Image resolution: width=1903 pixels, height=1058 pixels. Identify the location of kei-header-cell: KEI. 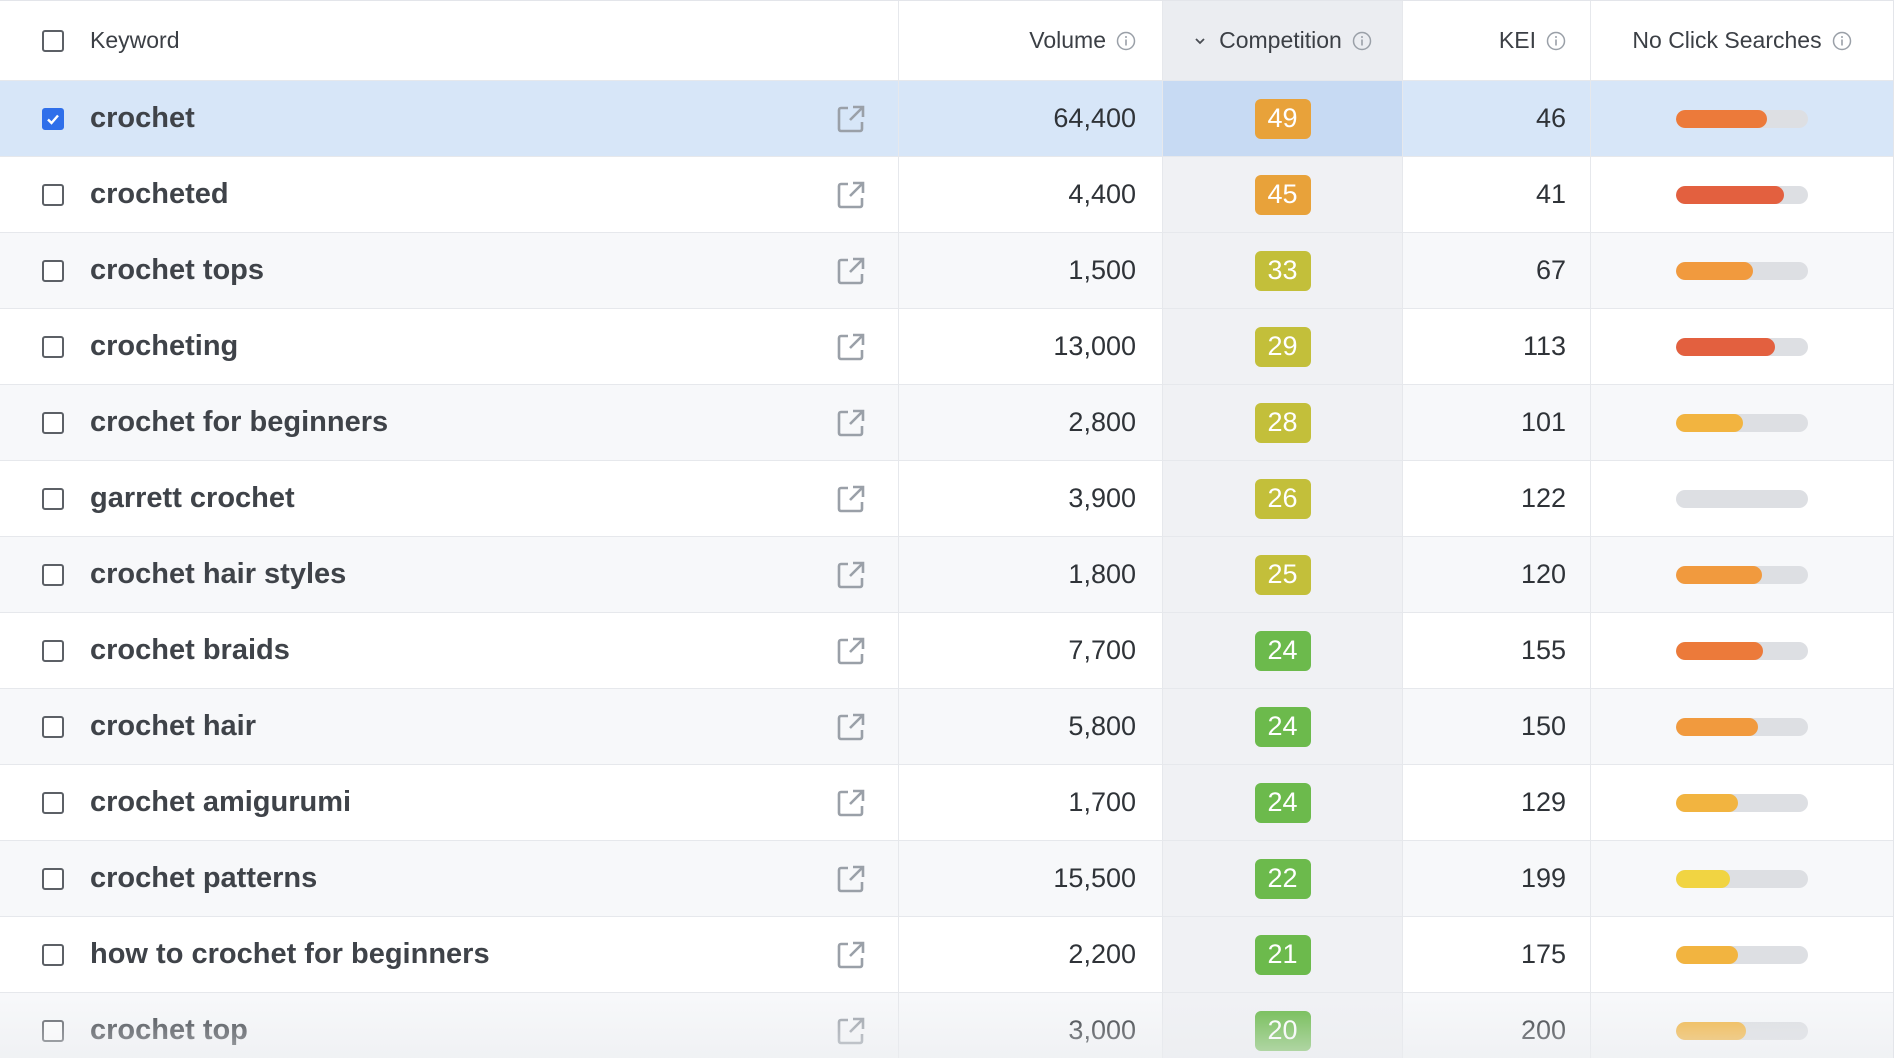
(1497, 40).